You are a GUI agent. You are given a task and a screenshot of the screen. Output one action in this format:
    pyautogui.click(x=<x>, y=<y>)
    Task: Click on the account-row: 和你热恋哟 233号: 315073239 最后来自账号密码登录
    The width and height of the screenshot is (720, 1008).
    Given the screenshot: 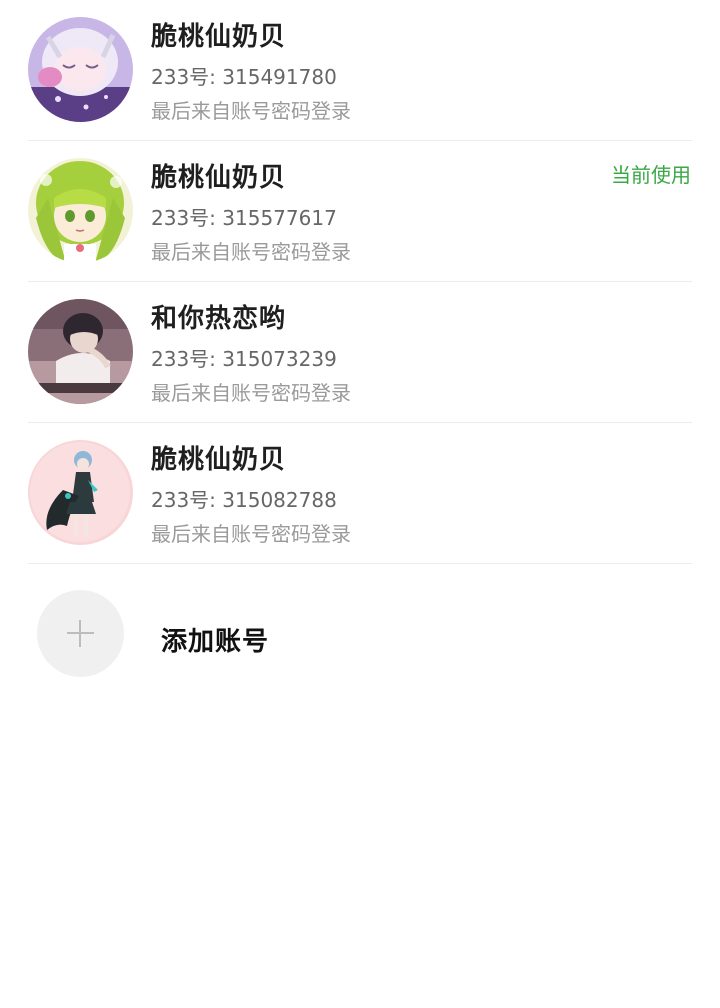 What is the action you would take?
    pyautogui.click(x=360, y=352)
    